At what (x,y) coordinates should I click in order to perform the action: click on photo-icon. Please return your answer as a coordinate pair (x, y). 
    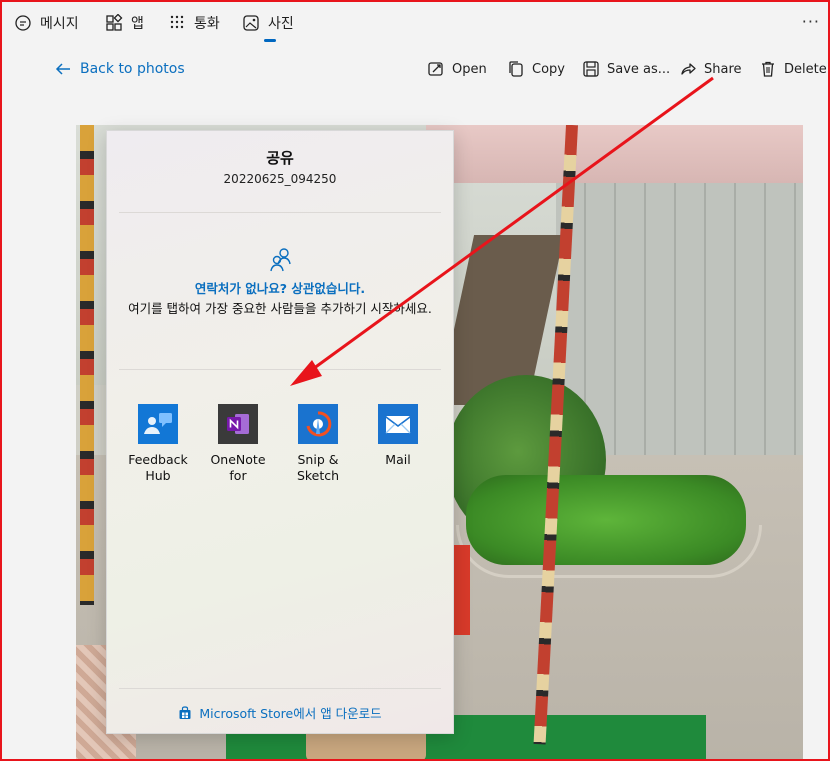
    Looking at the image, I should click on (251, 23).